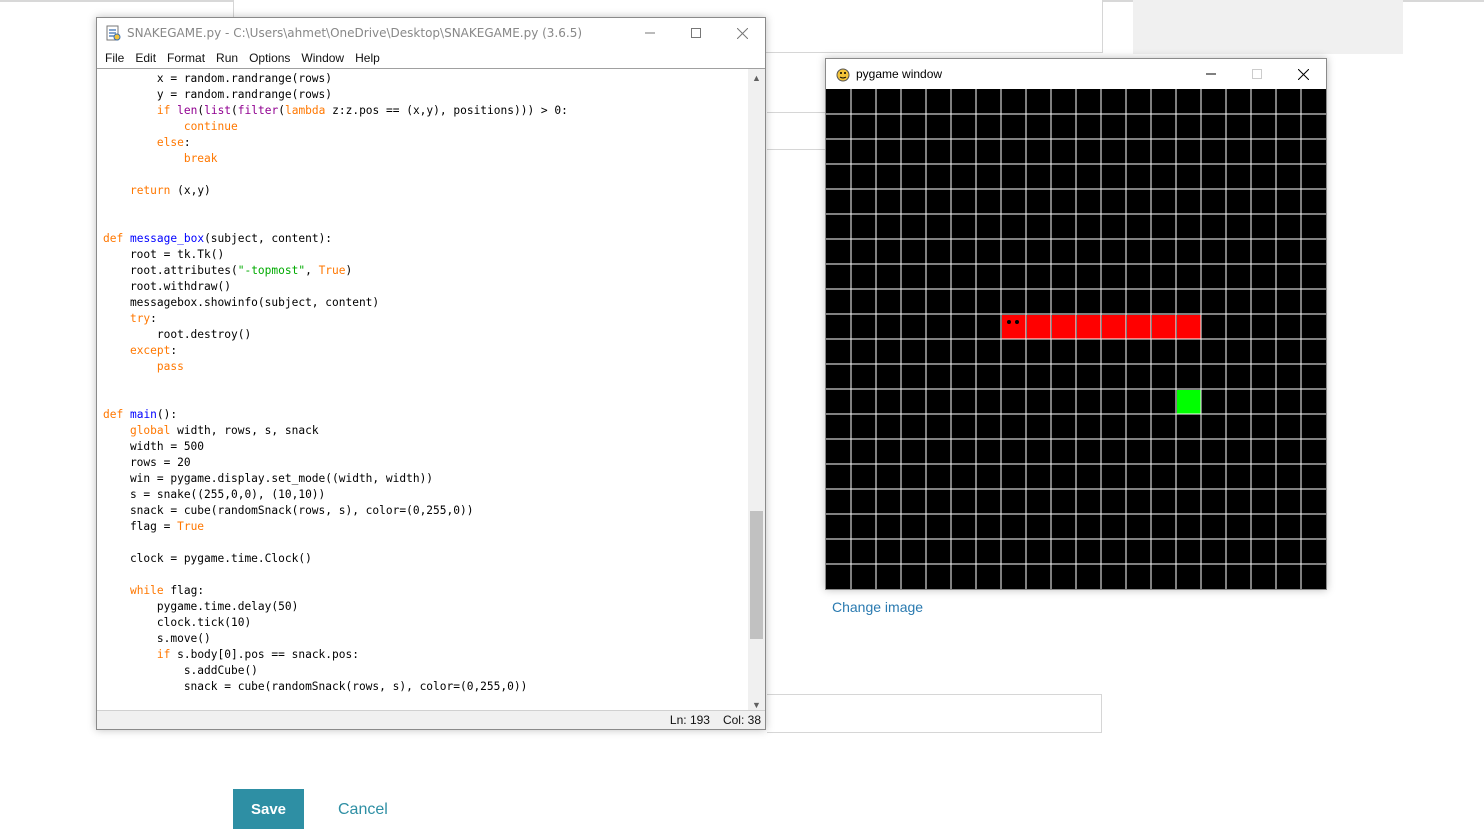 This screenshot has width=1484, height=829. I want to click on code-line: global width, rows, s, snack, so click(335, 431).